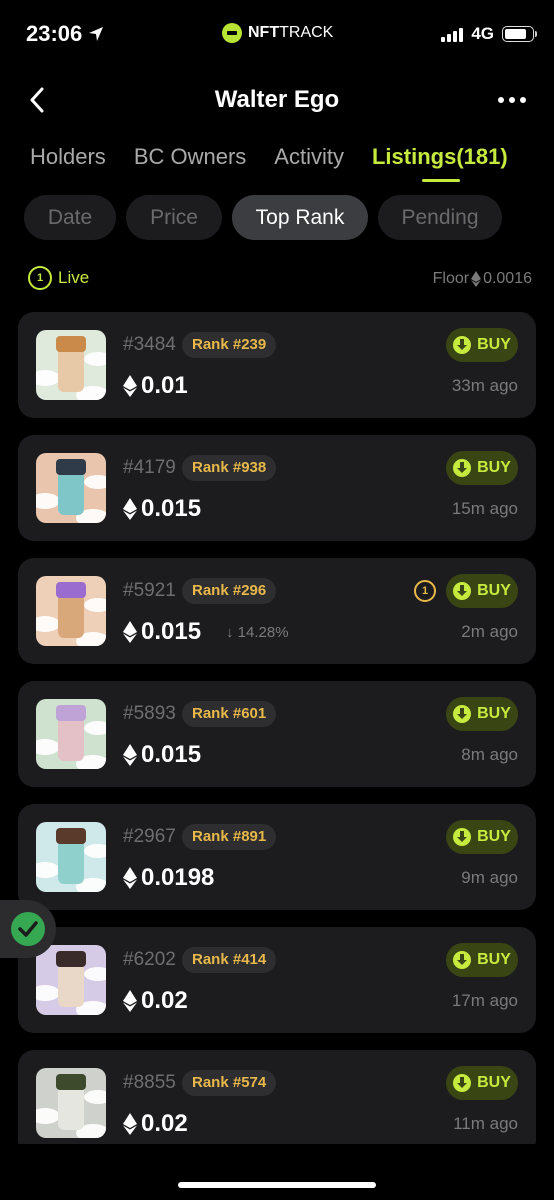 The width and height of the screenshot is (554, 1200). What do you see at coordinates (277, 611) in the screenshot?
I see `listing-card: #5921 Rank #296 0.015 ↓ 14.28% 1 BUY 2m ago` at bounding box center [277, 611].